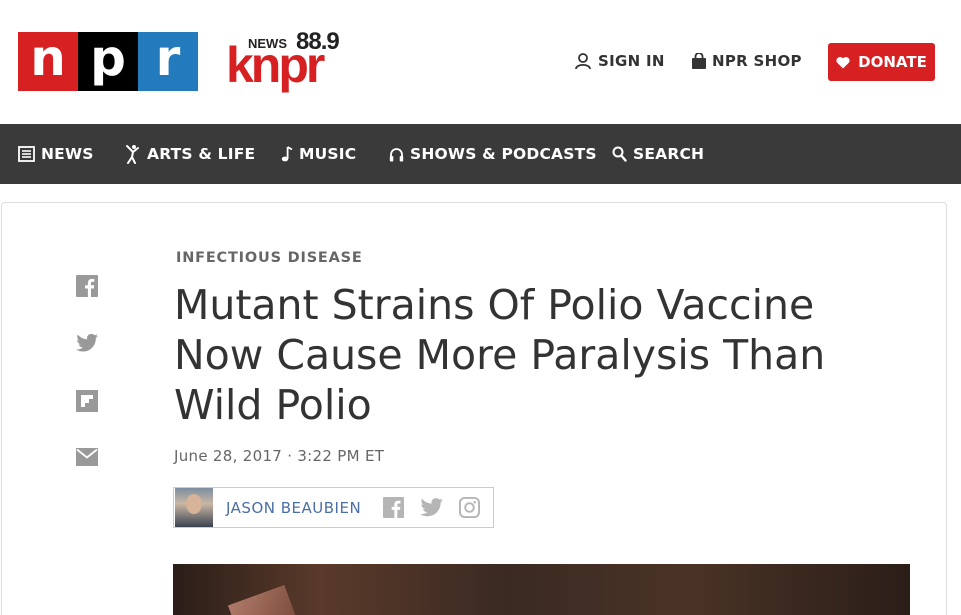 This screenshot has height=615, width=961. Describe the element at coordinates (132, 154) in the screenshot. I see `dancer-icon` at that location.